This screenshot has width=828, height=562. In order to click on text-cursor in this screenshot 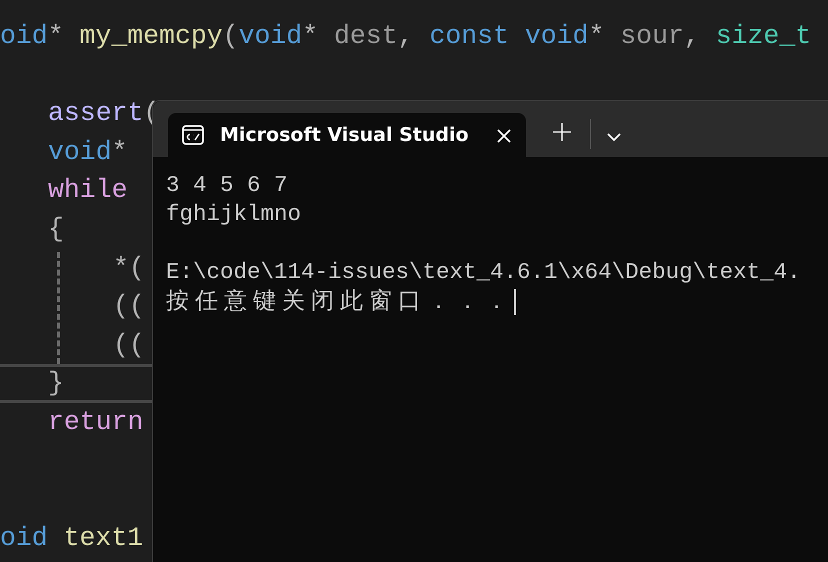, I will do `click(515, 301)`.